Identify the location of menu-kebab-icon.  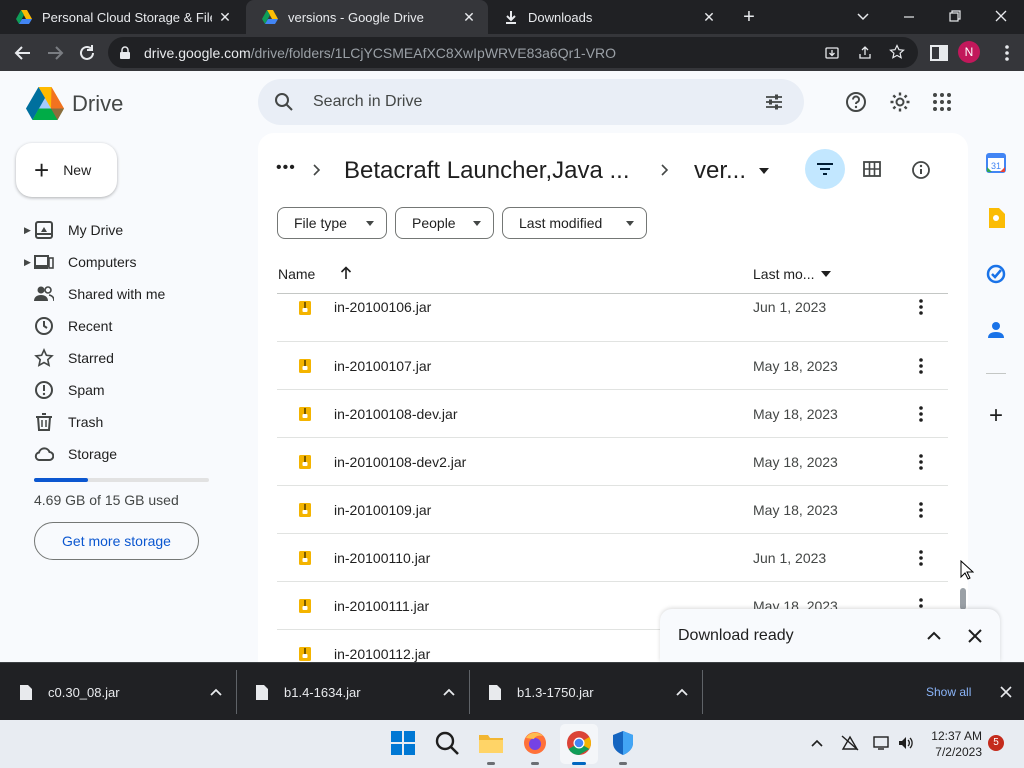
(1007, 53).